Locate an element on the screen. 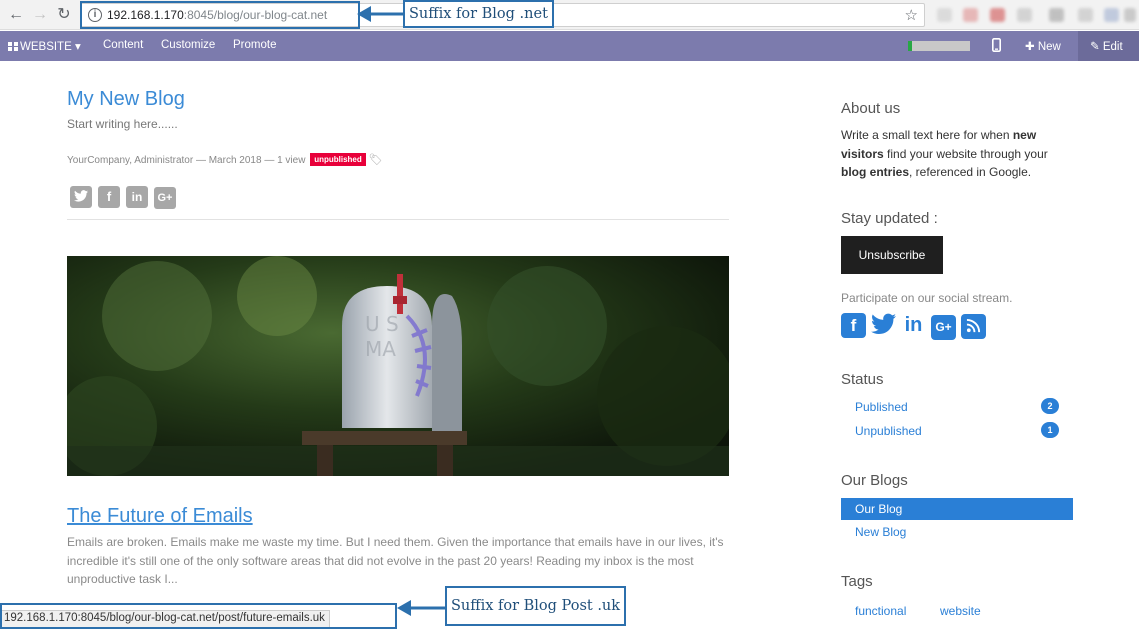 The image size is (1139, 629). about-text-part: find your website through your is located at coordinates (965, 153).